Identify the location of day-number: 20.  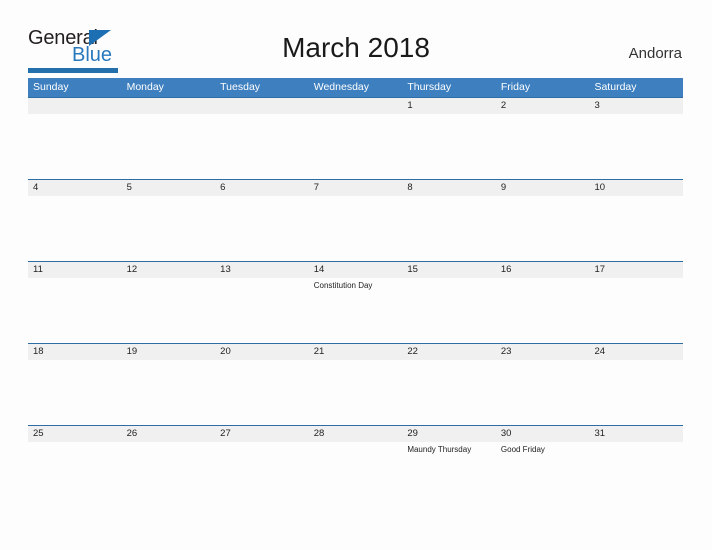
(262, 352).